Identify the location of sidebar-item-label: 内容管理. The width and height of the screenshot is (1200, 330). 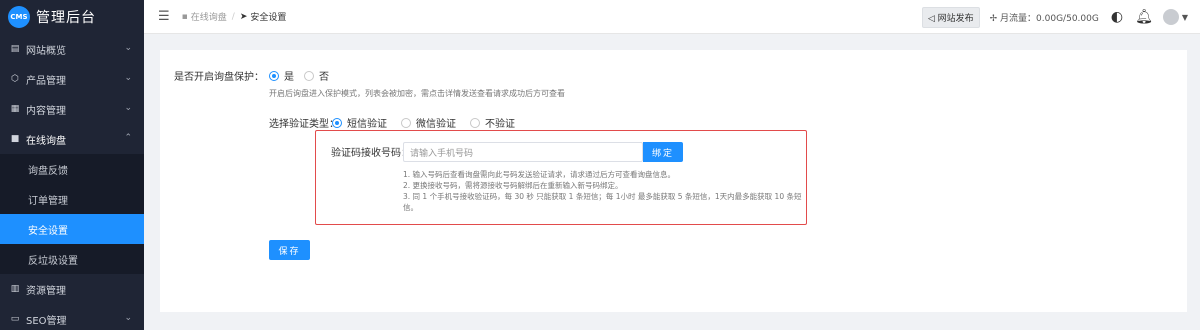
(46, 111).